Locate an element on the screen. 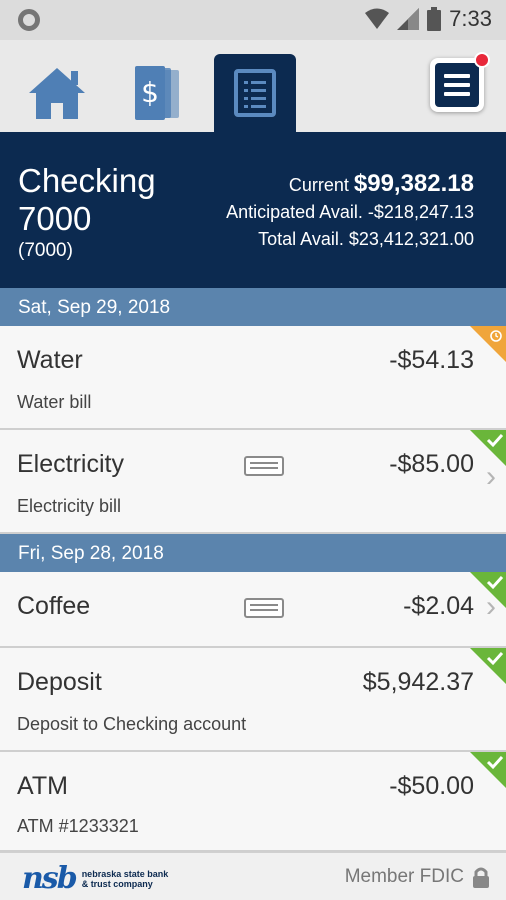 The image size is (506, 900). status-icons: 7:33 is located at coordinates (428, 19).